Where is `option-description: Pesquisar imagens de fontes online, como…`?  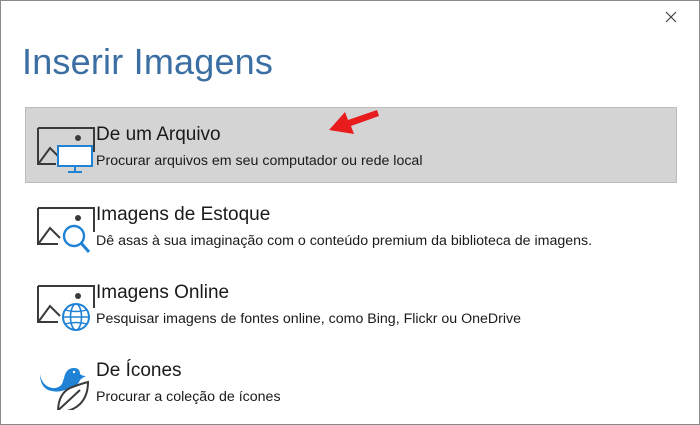
option-description: Pesquisar imagens de fontes online, como… is located at coordinates (309, 319).